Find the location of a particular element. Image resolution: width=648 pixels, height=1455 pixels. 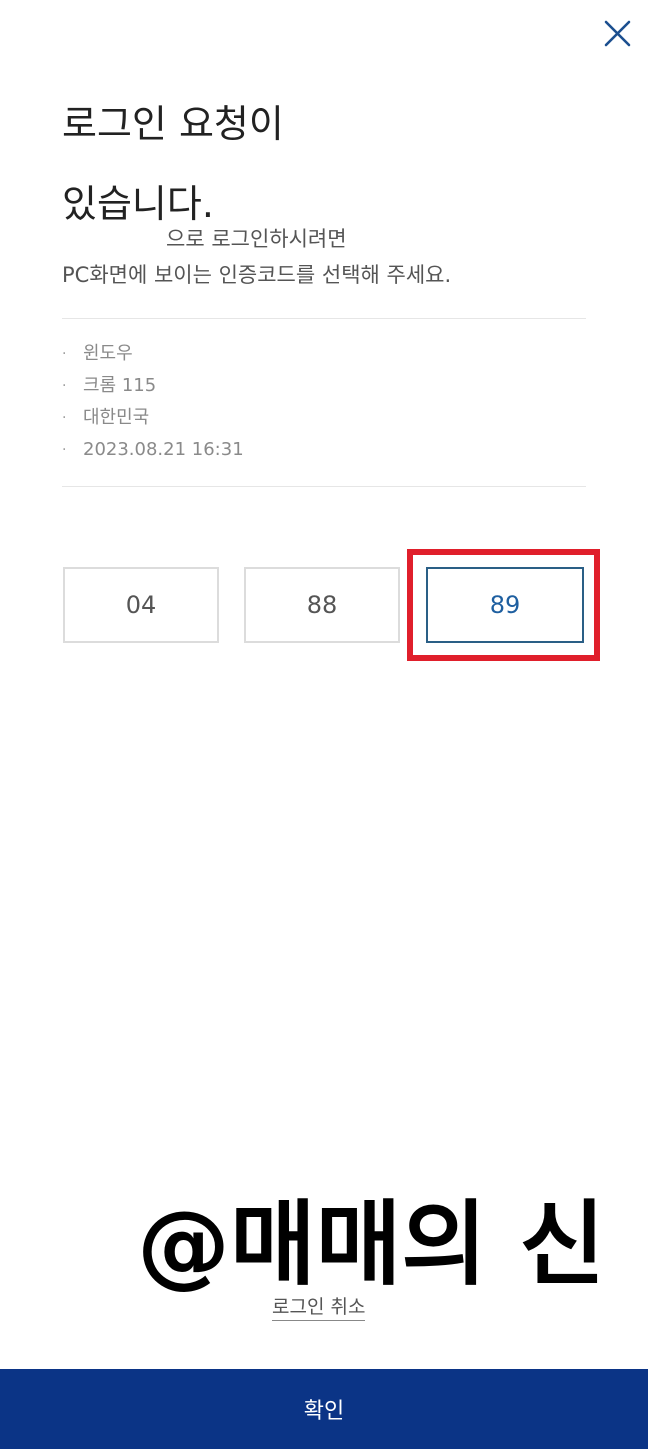

watermark-text: @매매의 신 is located at coordinates (371, 1241).